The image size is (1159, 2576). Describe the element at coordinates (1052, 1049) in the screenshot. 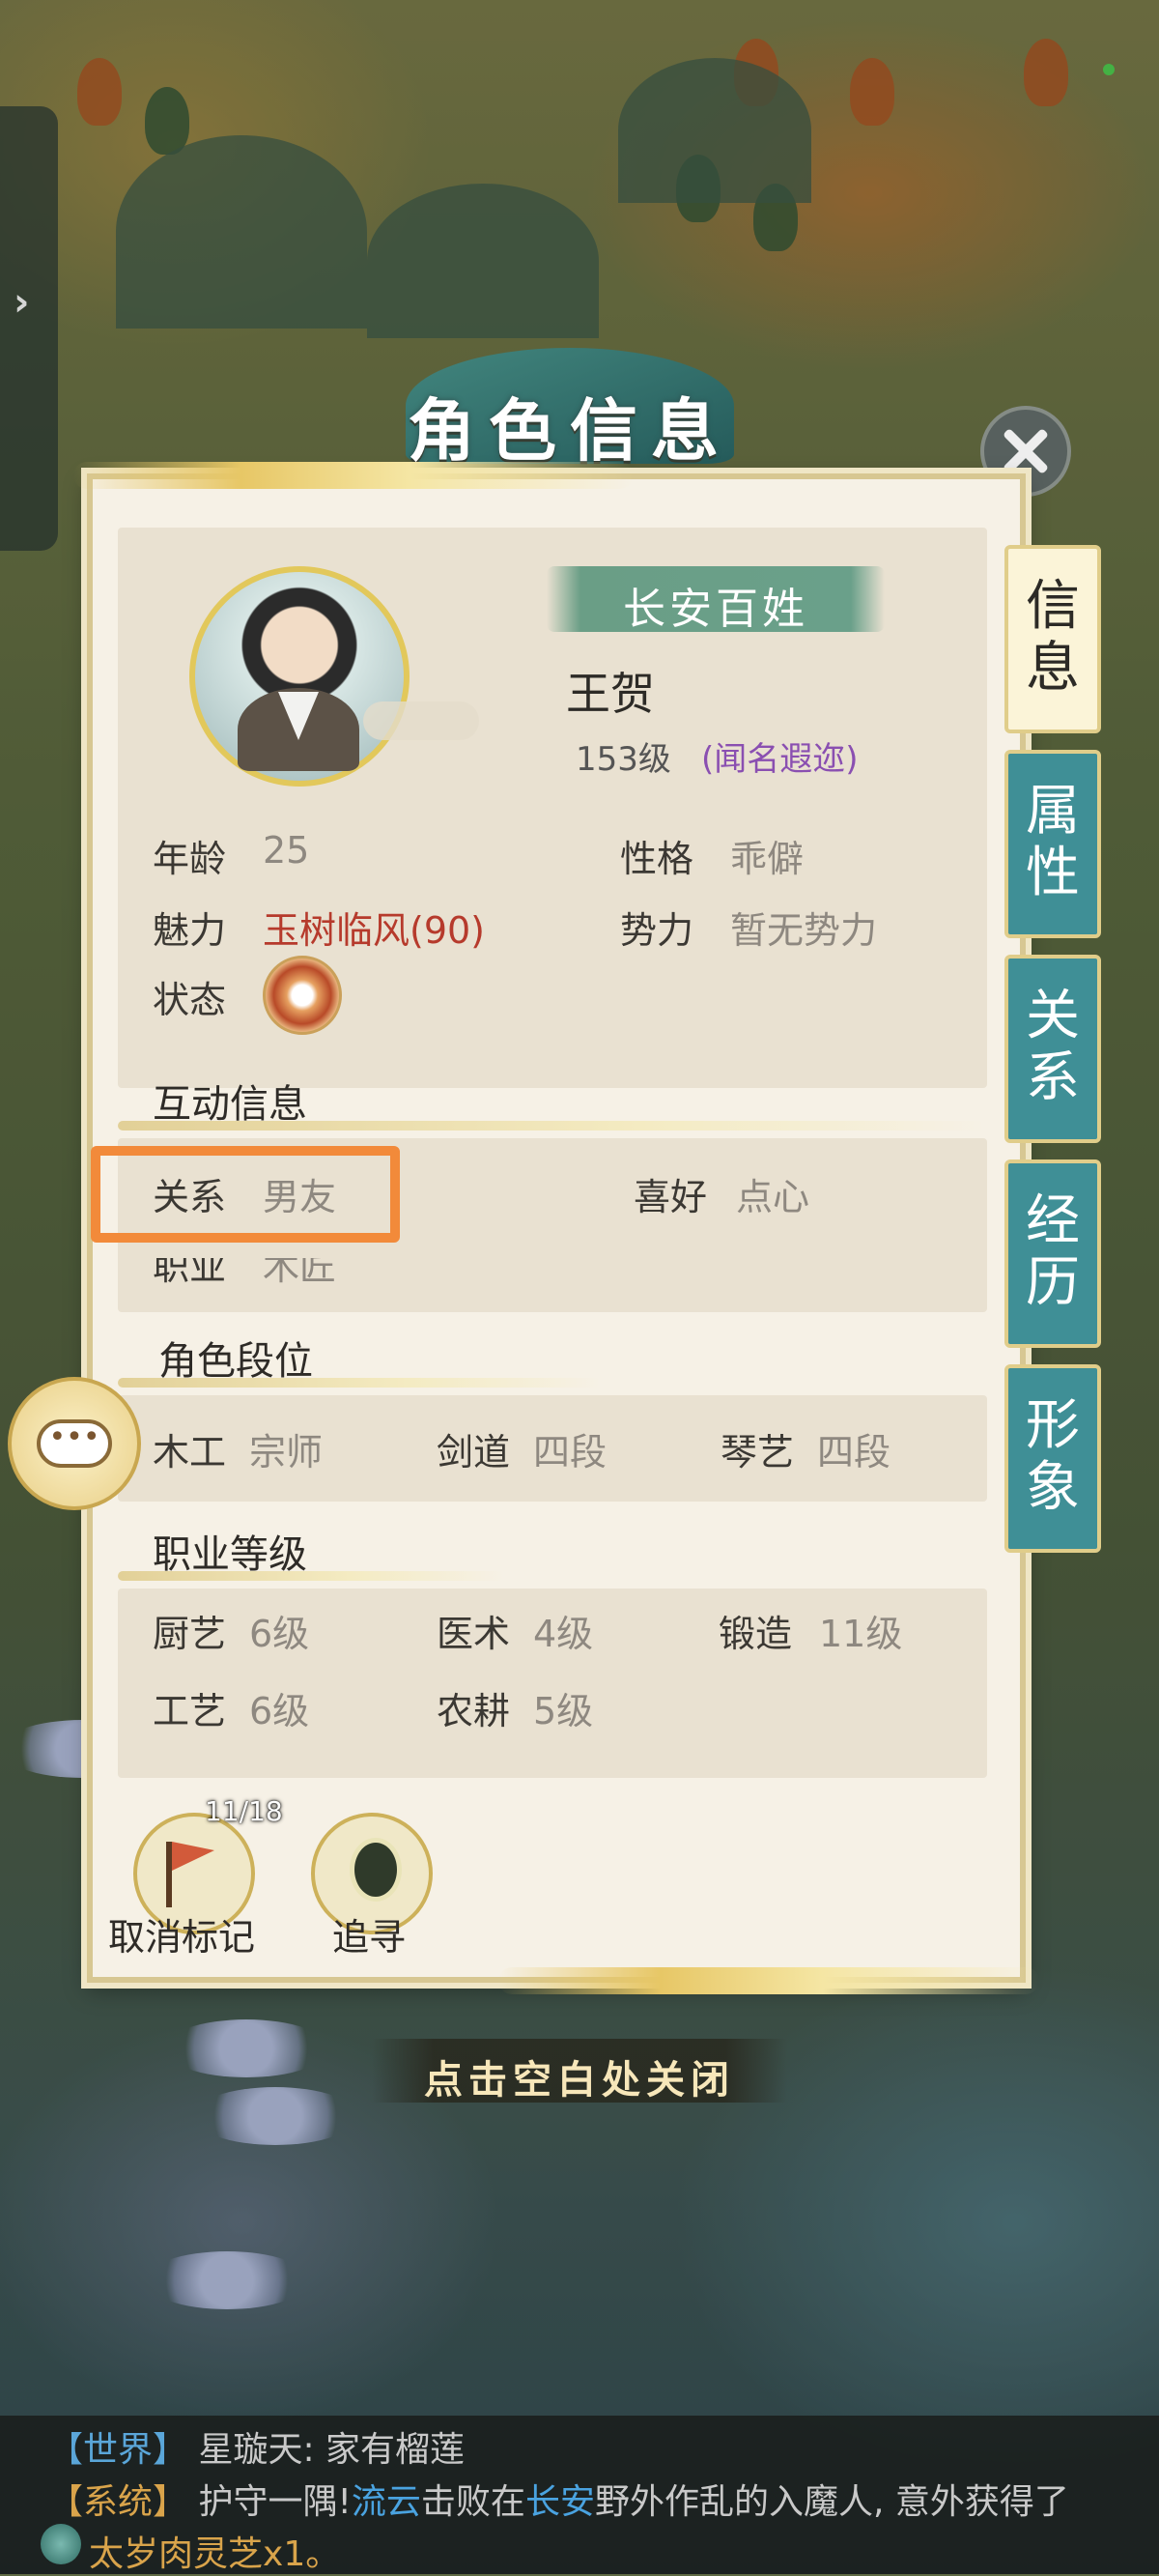

I see `tab-relations: 关系` at that location.